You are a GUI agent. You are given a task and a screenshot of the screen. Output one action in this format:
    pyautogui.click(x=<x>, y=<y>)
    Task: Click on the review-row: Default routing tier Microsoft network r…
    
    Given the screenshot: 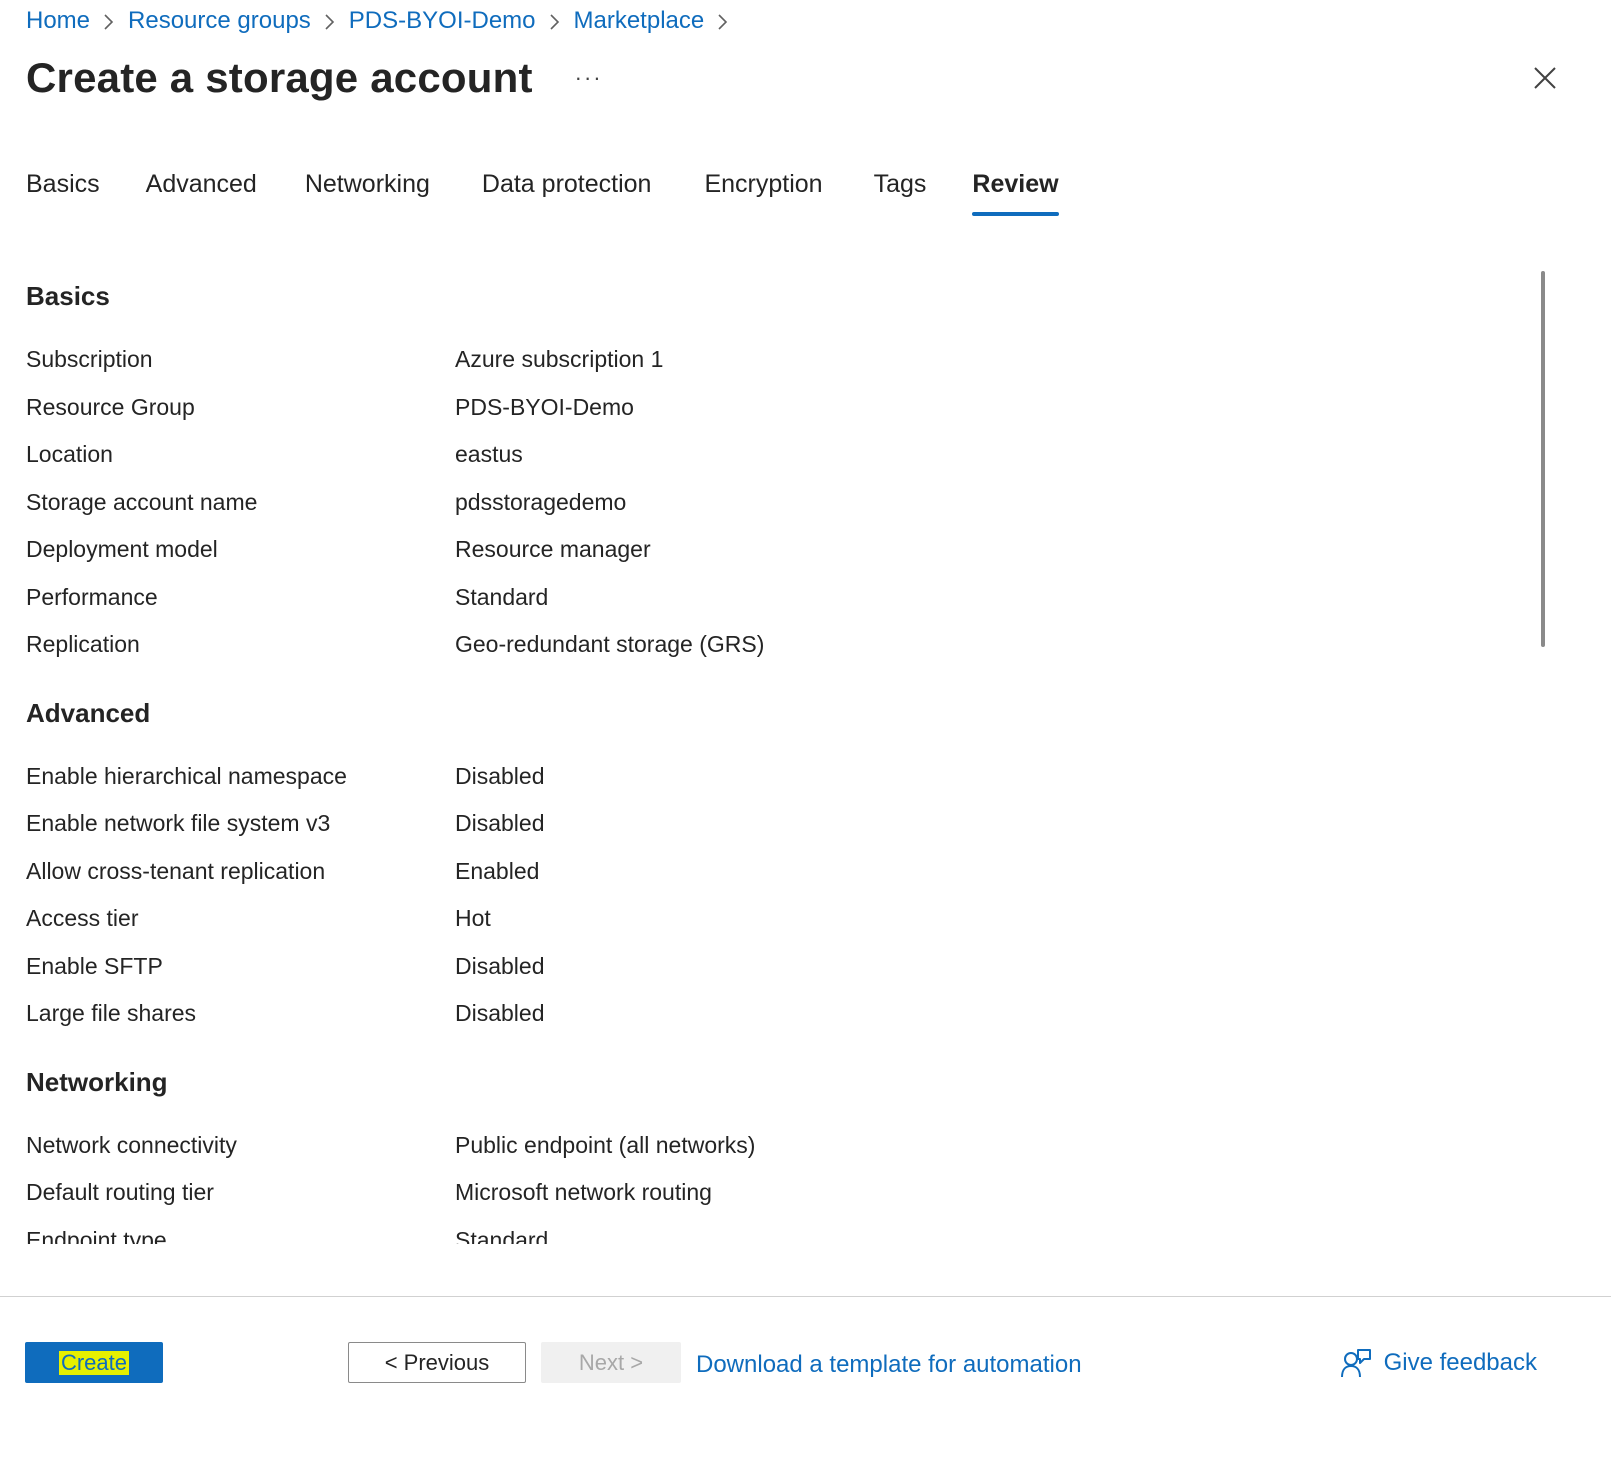 What is the action you would take?
    pyautogui.click(x=776, y=1193)
    